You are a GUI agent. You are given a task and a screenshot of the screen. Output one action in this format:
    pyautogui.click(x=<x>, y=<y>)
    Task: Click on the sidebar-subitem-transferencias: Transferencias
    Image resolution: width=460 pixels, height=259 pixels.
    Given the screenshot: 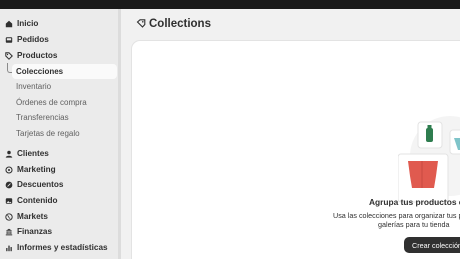 What is the action you would take?
    pyautogui.click(x=66, y=117)
    